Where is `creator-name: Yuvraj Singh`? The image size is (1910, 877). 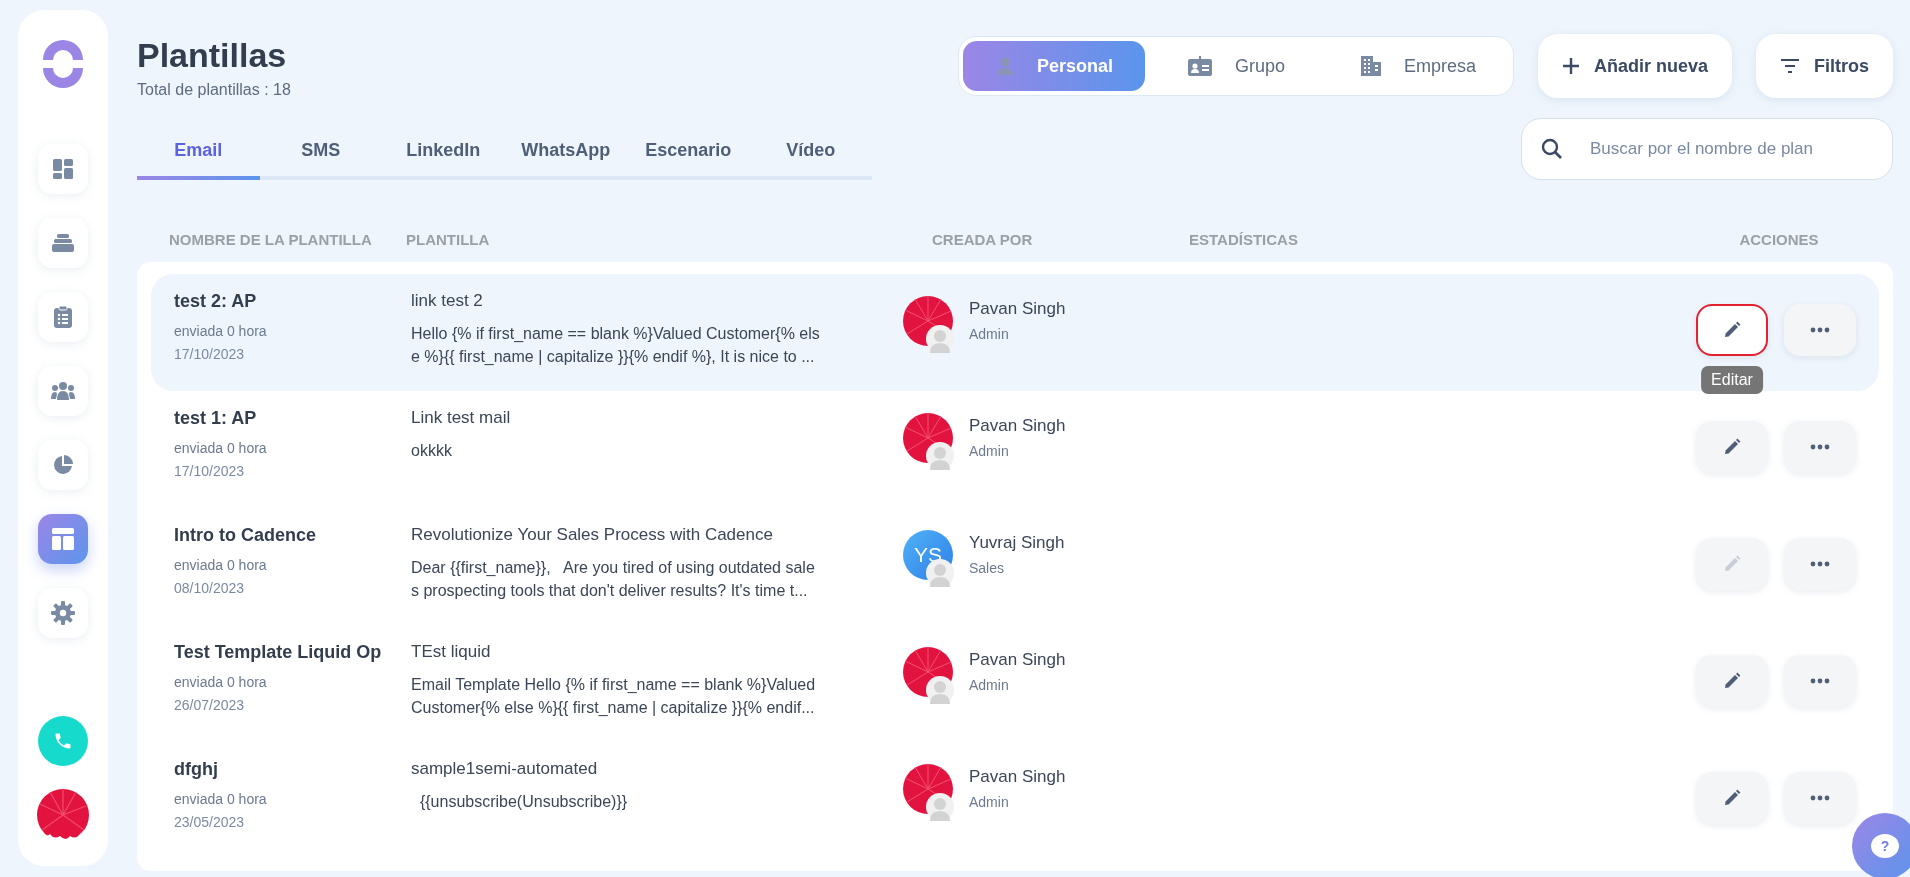 creator-name: Yuvraj Singh is located at coordinates (1017, 543).